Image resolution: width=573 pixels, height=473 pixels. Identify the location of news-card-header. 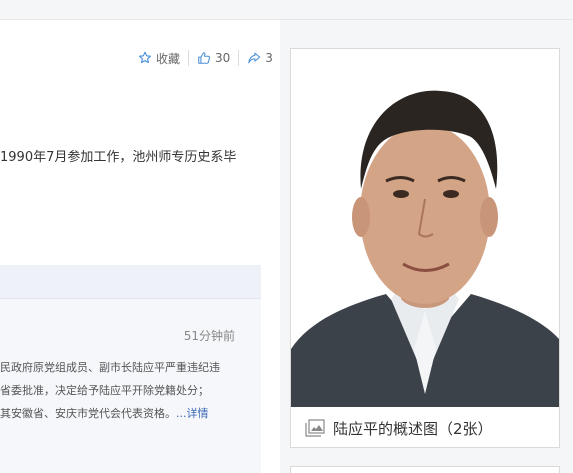
(130, 282).